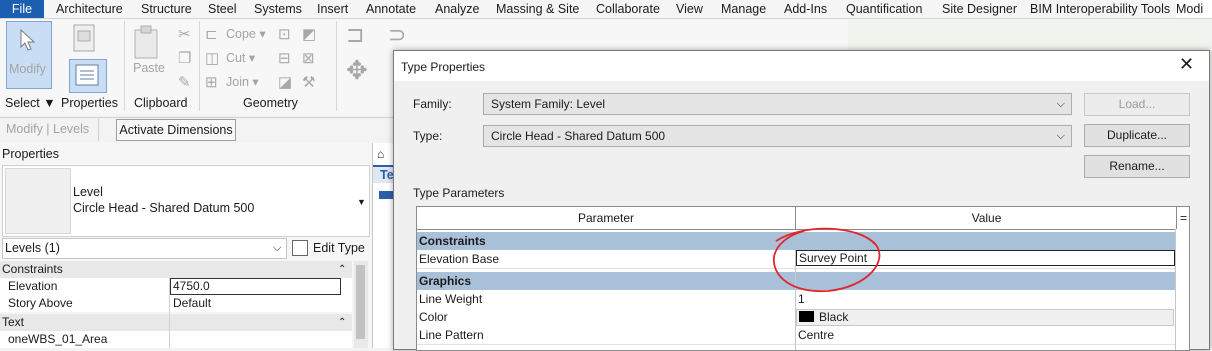  What do you see at coordinates (255, 286) in the screenshot?
I see `elevation-input: 4750.0` at bounding box center [255, 286].